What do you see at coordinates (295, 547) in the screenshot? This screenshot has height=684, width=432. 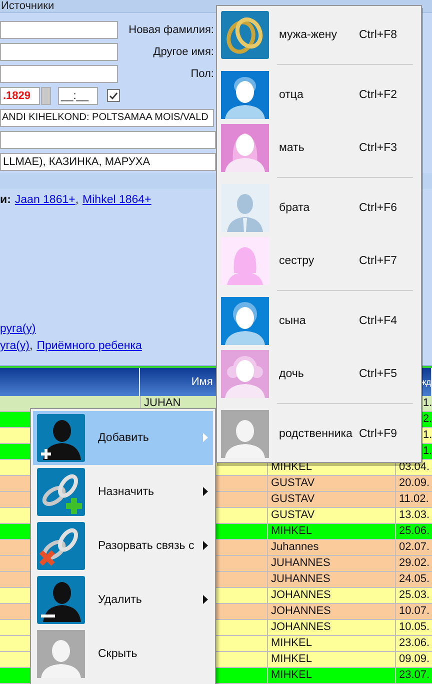 I see `name-text: Juhannes` at bounding box center [295, 547].